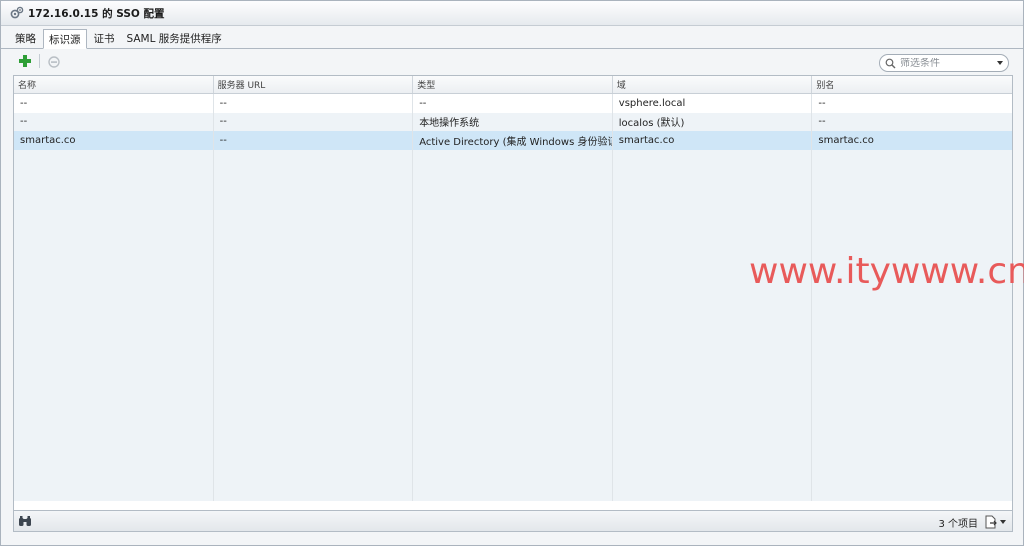 This screenshot has width=1024, height=546. What do you see at coordinates (114, 140) in the screenshot?
I see `cell-name: smartac.co` at bounding box center [114, 140].